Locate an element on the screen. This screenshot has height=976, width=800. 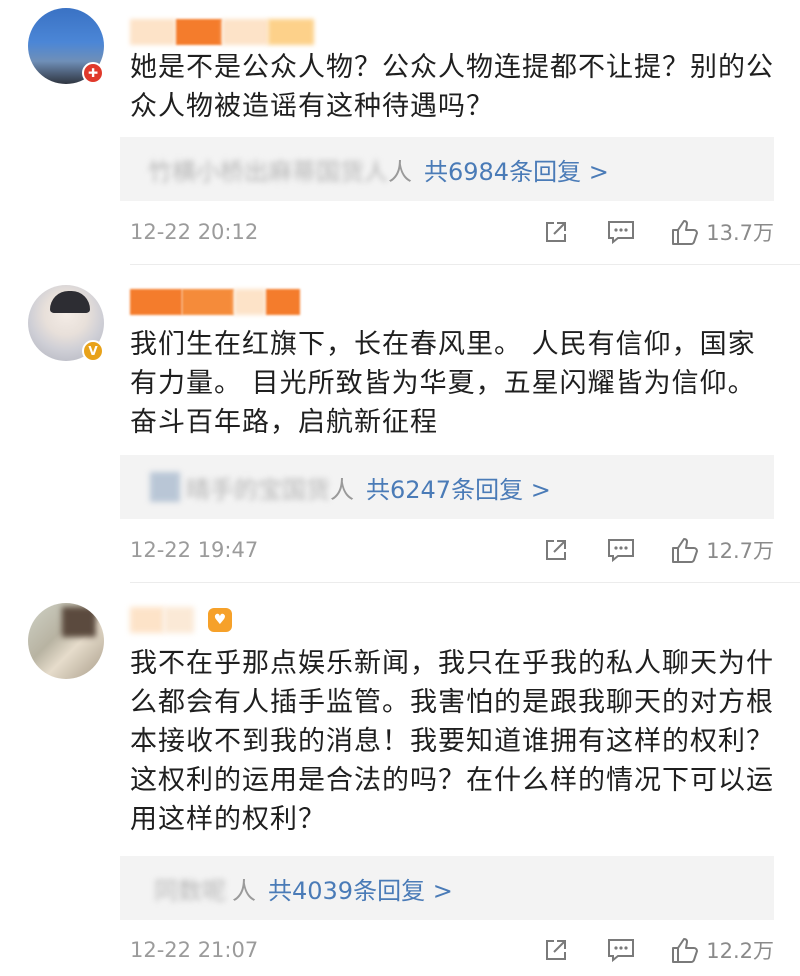
vip-verified-icon: V is located at coordinates (93, 351).